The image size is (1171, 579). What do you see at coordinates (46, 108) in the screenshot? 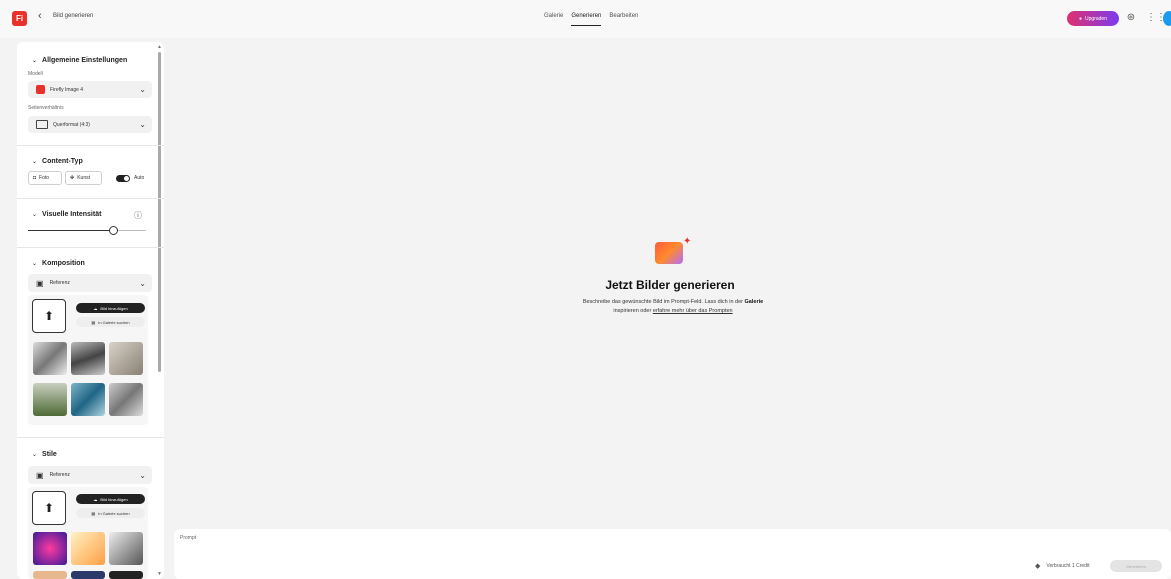
I see `aspect-ratio-label: Seitenverhältnis` at bounding box center [46, 108].